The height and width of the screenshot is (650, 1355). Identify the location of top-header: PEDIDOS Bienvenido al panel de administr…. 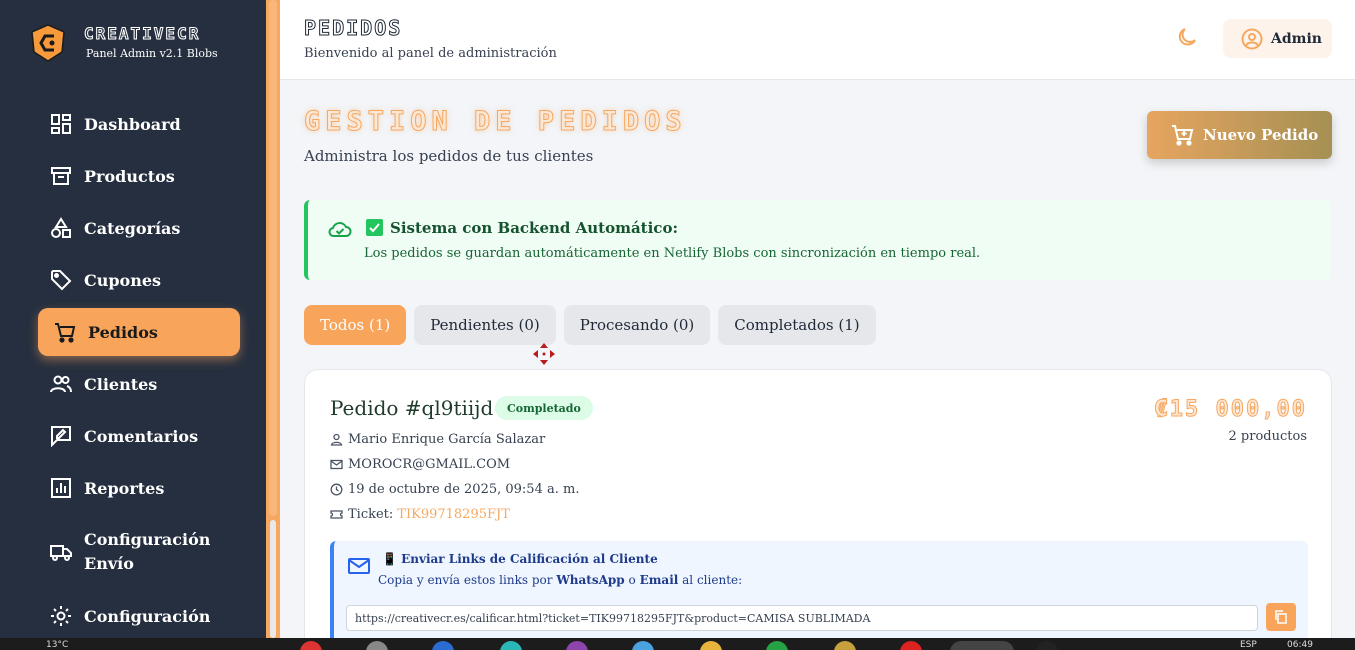
(817, 40).